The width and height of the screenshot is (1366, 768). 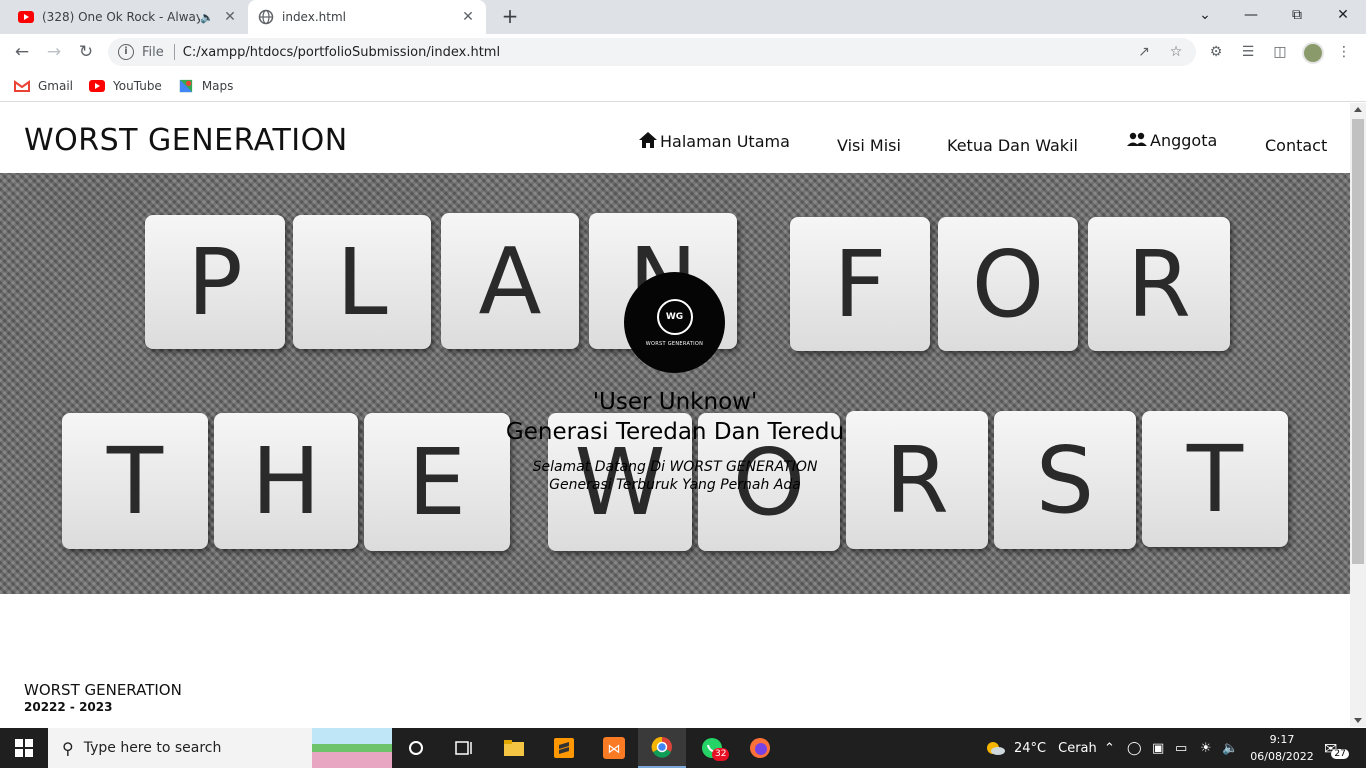 I want to click on camera-icon: ▣, so click(x=1158, y=748).